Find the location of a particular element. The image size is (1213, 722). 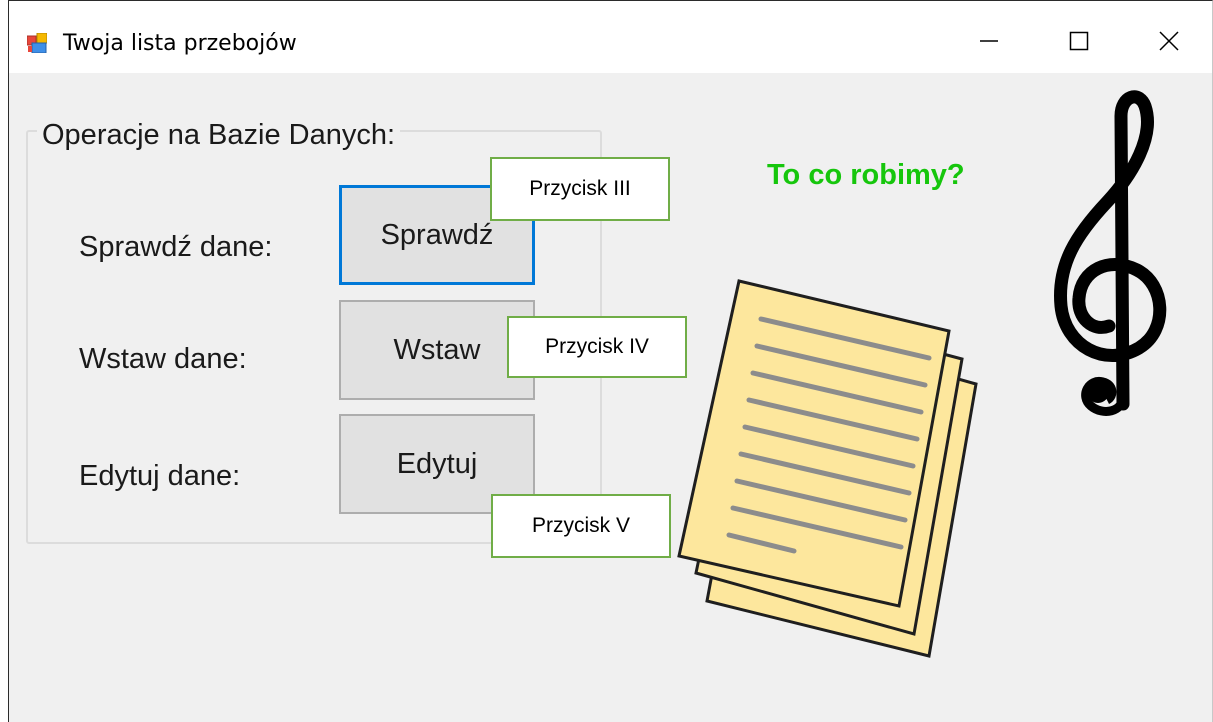

minimize-icon is located at coordinates (989, 41).